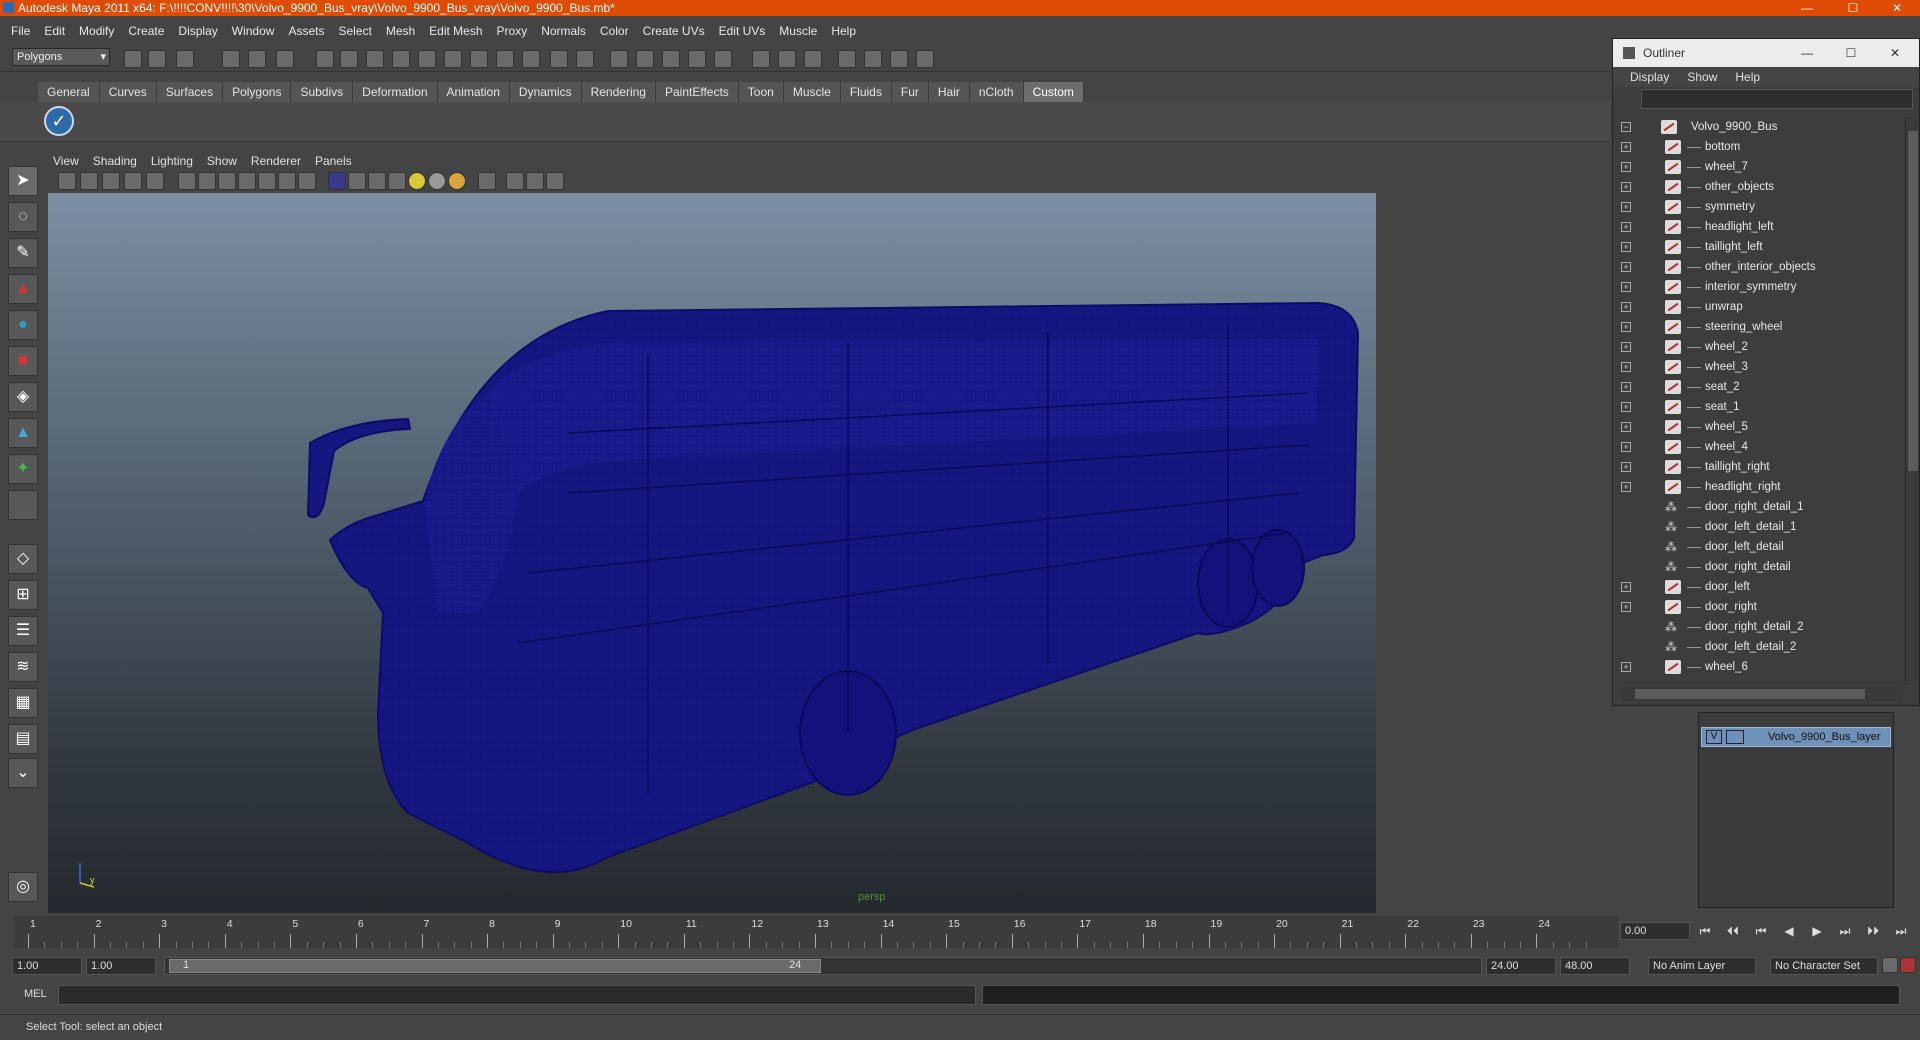 The image size is (1920, 1040). Describe the element at coordinates (1759, 647) in the screenshot. I see `outliner-item: ⁂ door_left_detail_2` at that location.